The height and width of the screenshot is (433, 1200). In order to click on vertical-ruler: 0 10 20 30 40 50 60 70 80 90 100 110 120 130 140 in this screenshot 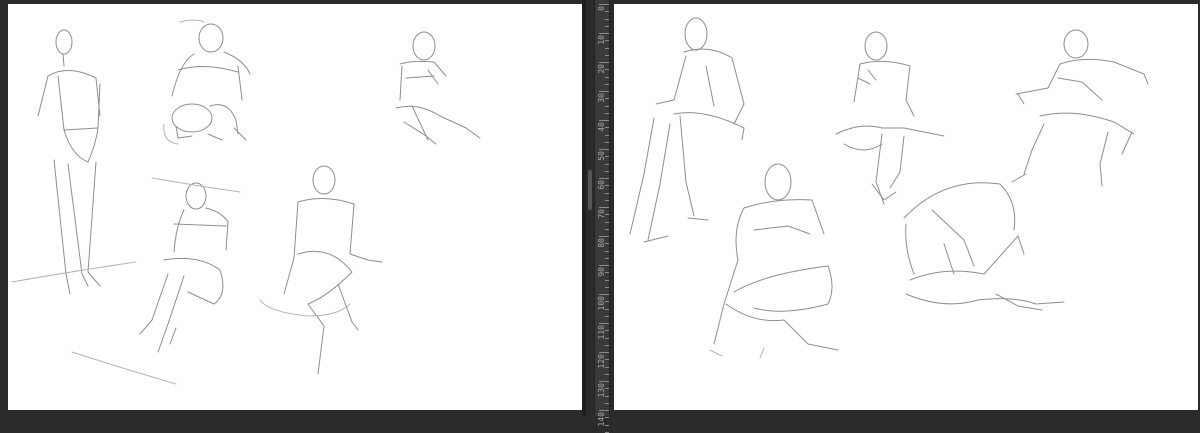, I will do `click(602, 216)`.